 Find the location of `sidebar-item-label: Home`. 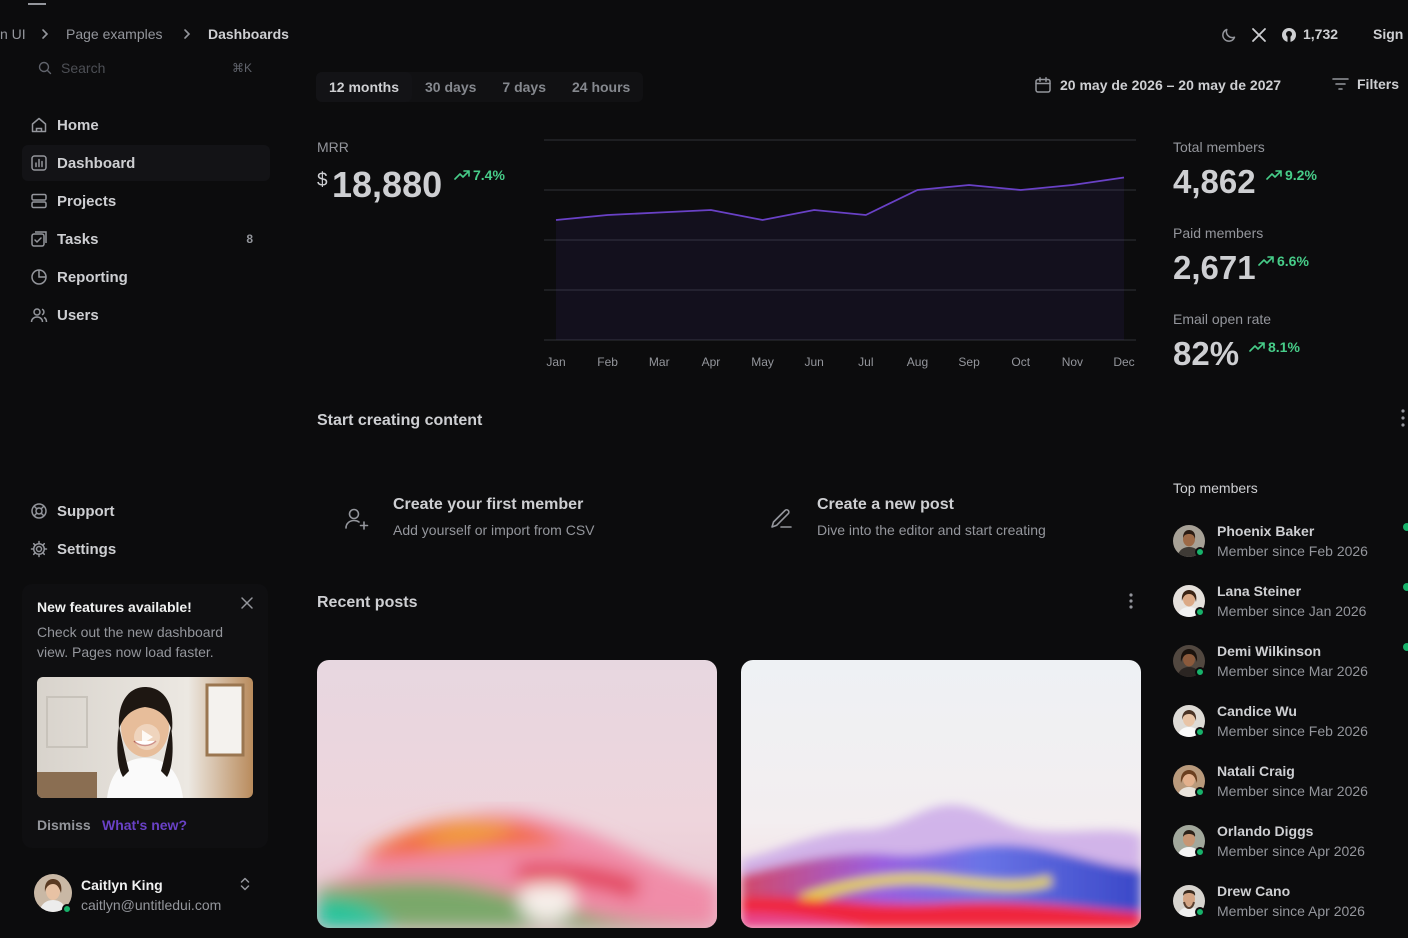

sidebar-item-label: Home is located at coordinates (78, 125).